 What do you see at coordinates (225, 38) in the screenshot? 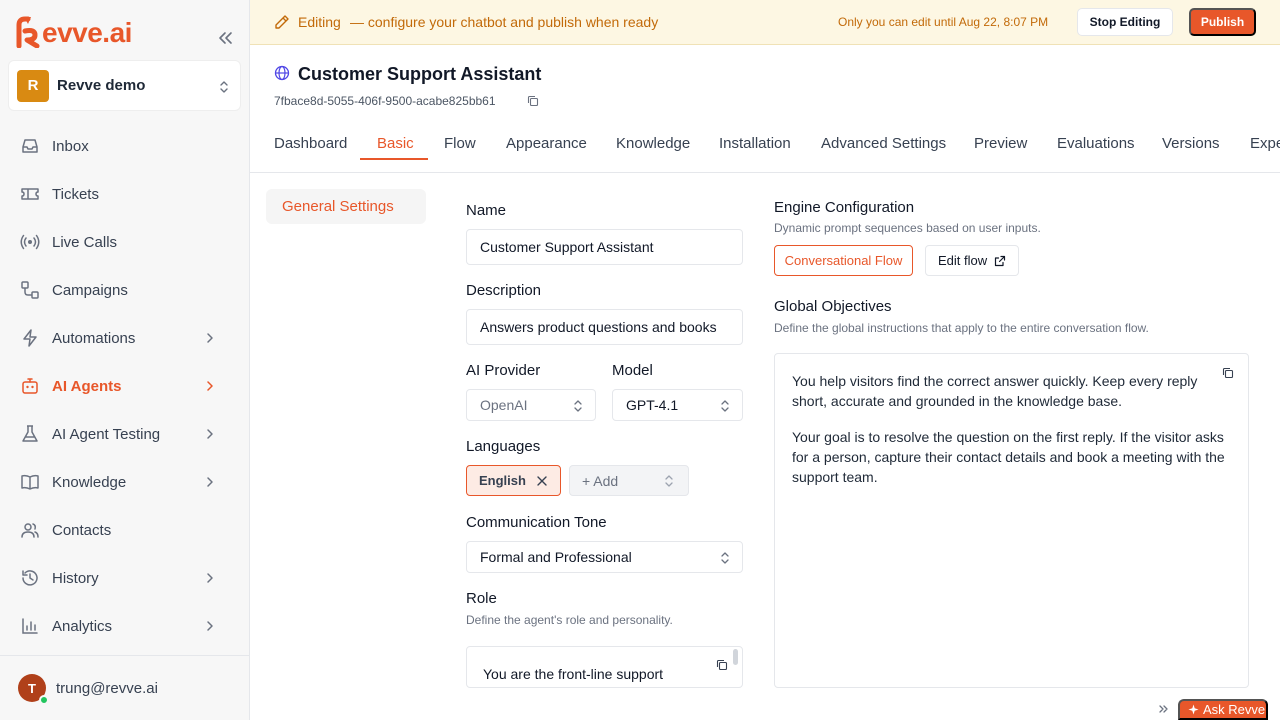
I see `collapse-sidebar-icon` at bounding box center [225, 38].